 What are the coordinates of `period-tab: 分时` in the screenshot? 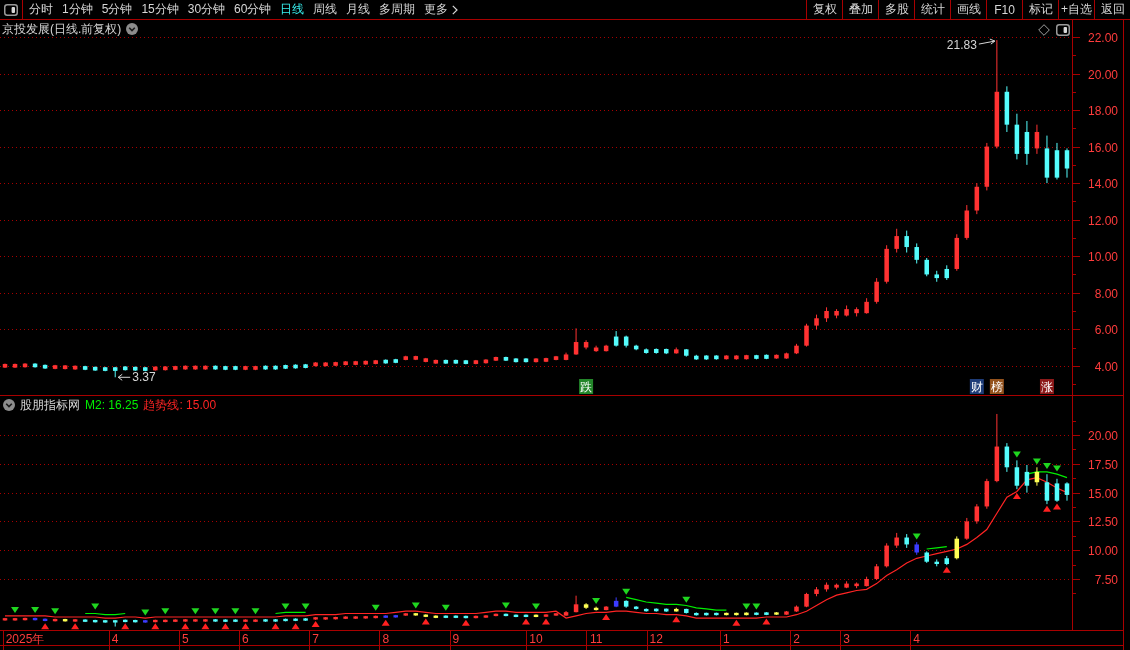 It's located at (41, 9).